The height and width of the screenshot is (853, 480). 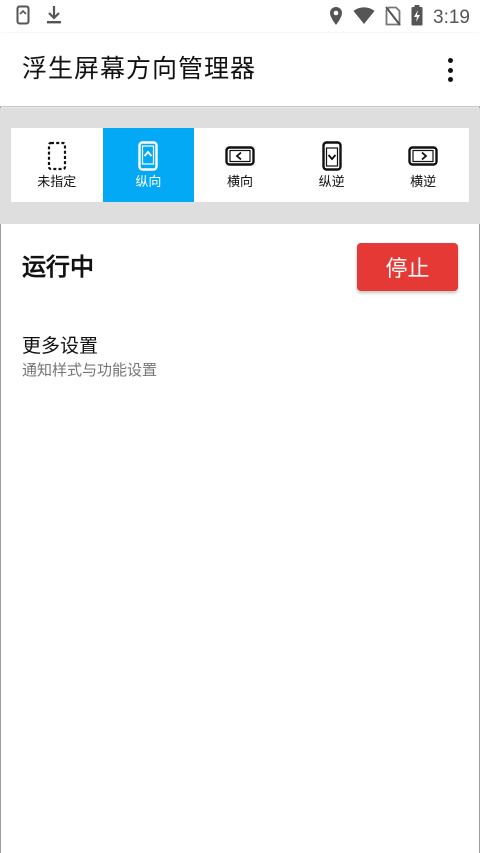 I want to click on unspecified-phone-icon, so click(x=57, y=156).